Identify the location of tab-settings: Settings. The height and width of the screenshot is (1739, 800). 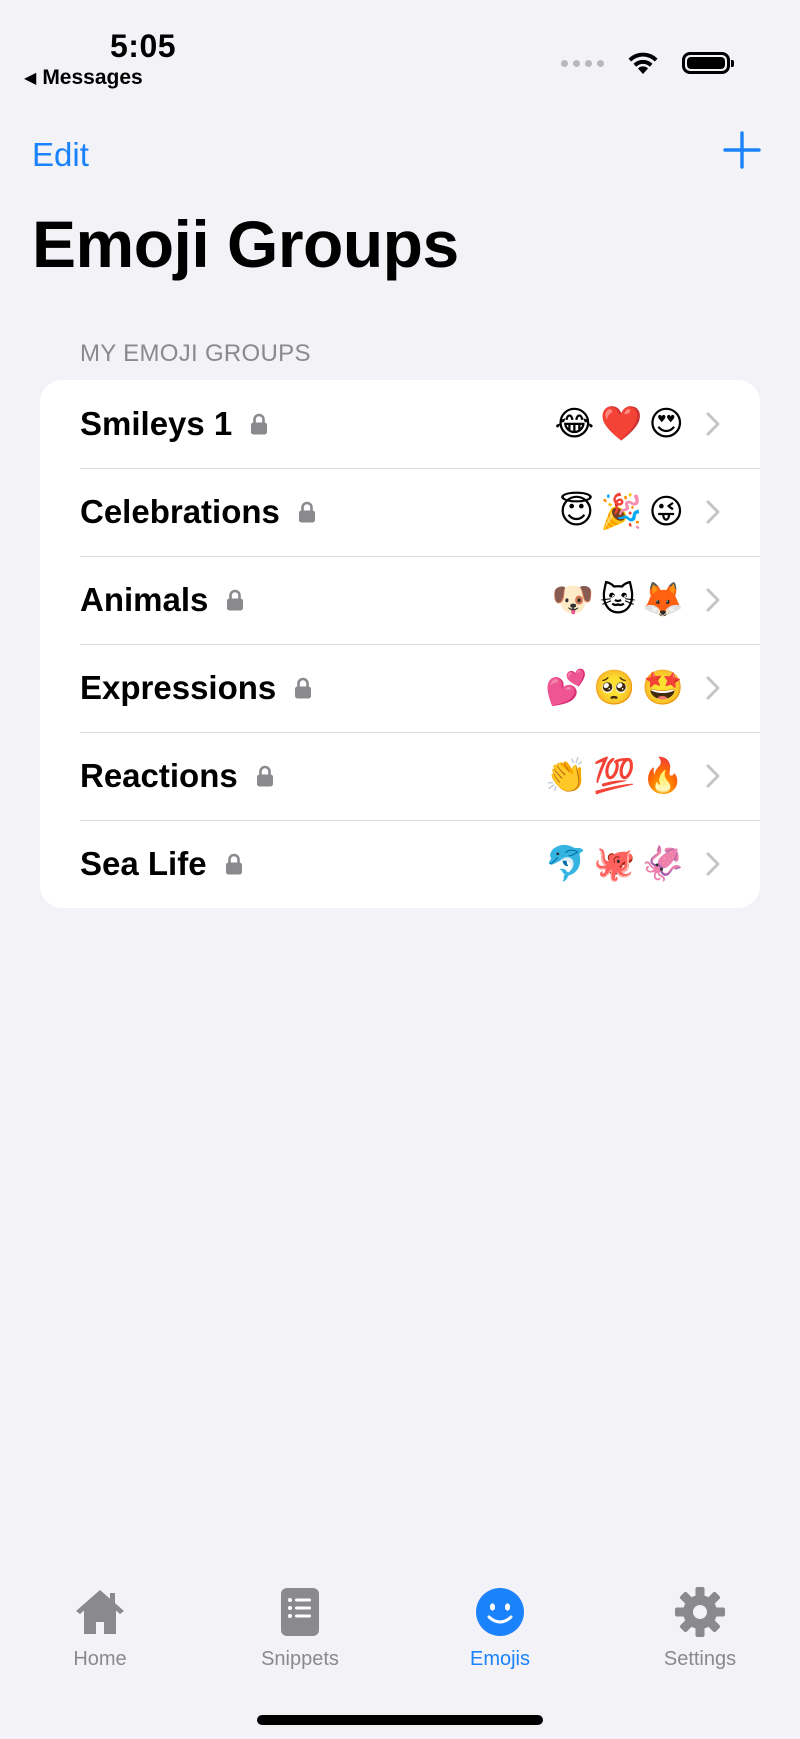
(700, 1627).